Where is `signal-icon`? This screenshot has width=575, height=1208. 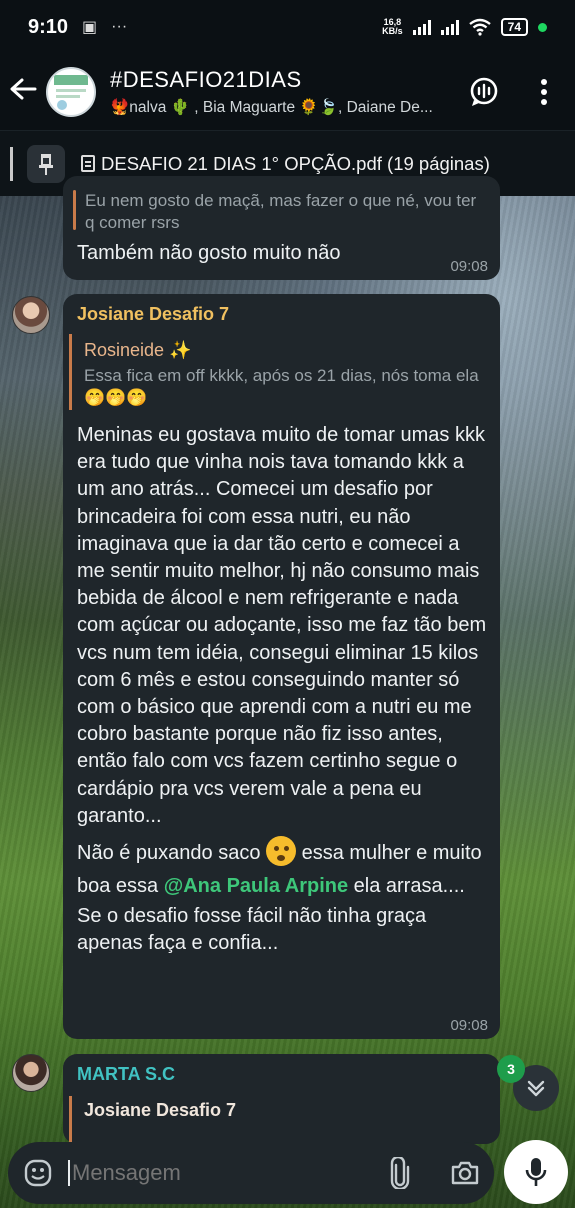
signal-icon is located at coordinates (421, 27).